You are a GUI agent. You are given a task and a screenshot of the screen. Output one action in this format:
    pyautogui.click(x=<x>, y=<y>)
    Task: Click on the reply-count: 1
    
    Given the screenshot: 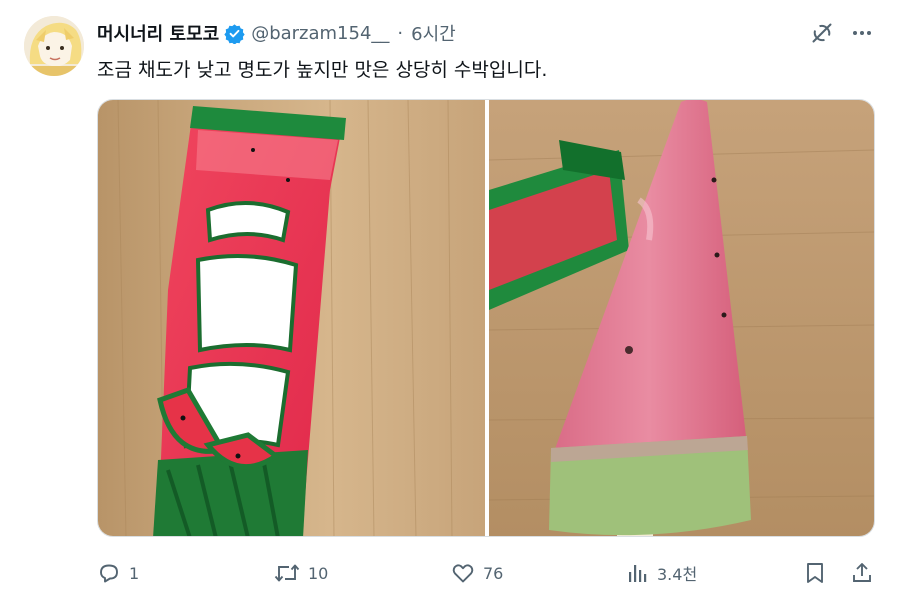 What is the action you would take?
    pyautogui.click(x=134, y=573)
    